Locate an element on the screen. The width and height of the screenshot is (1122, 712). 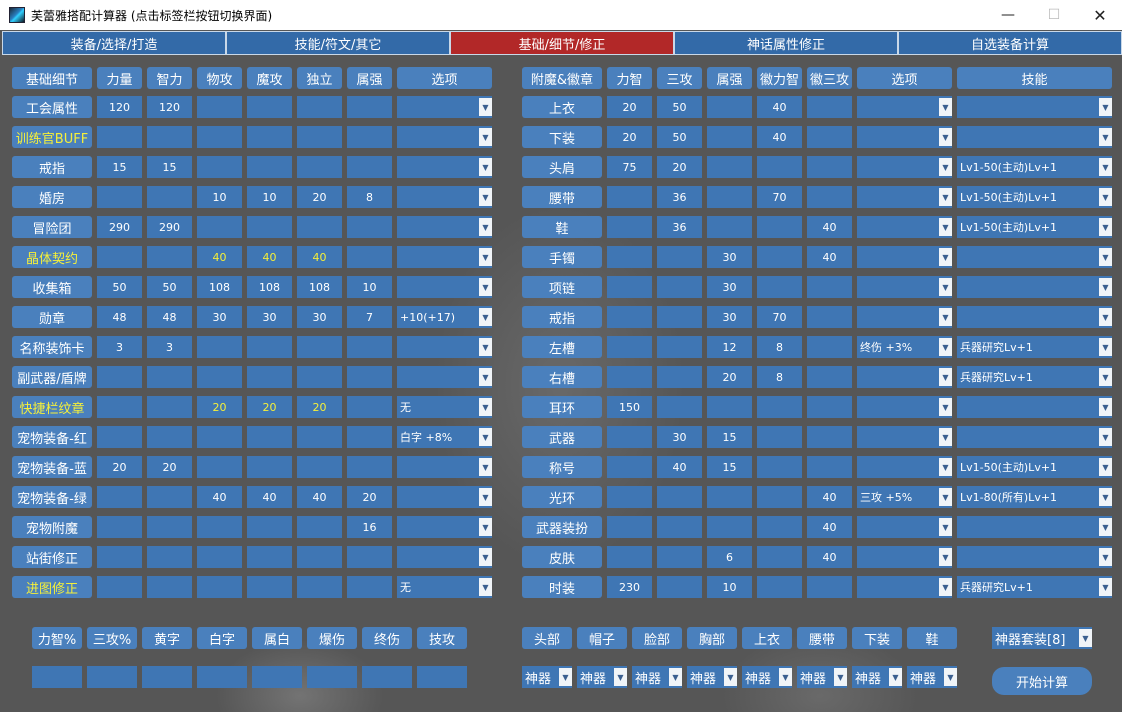
left-value-field: 290 is located at coordinates (119, 227).